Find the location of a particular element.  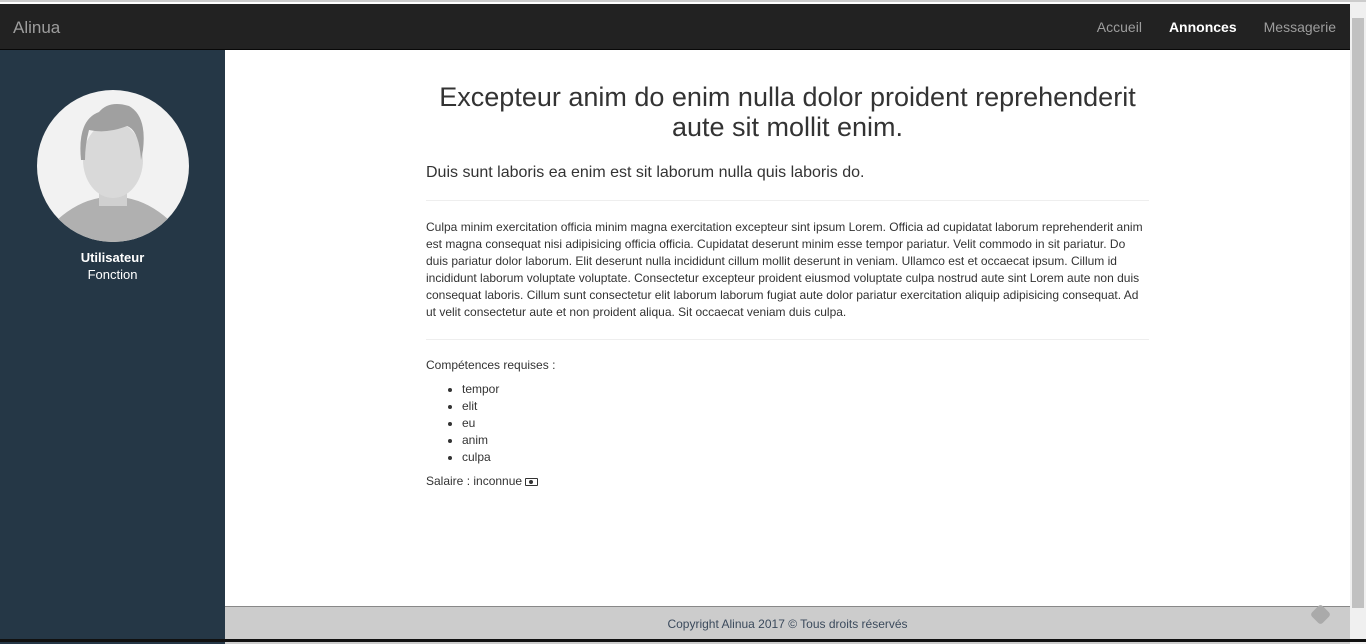

money-icon is located at coordinates (532, 481).